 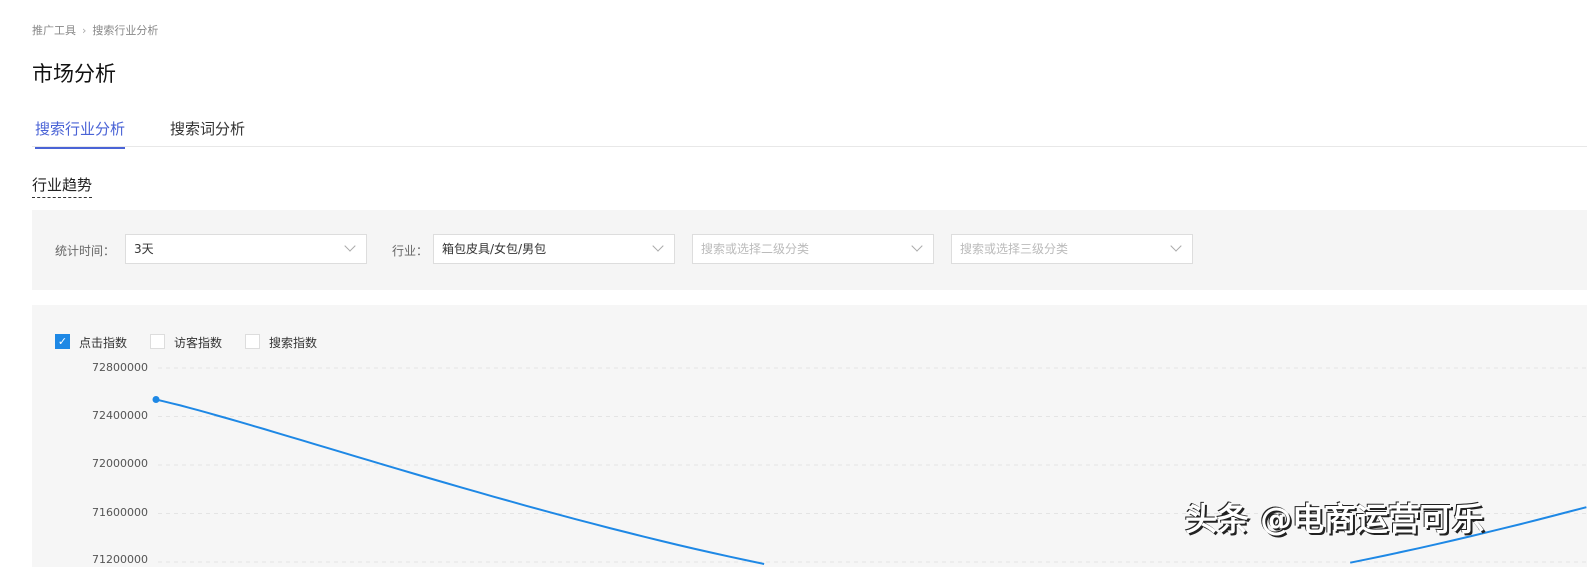 I want to click on series-line-click-index, so click(x=460, y=481).